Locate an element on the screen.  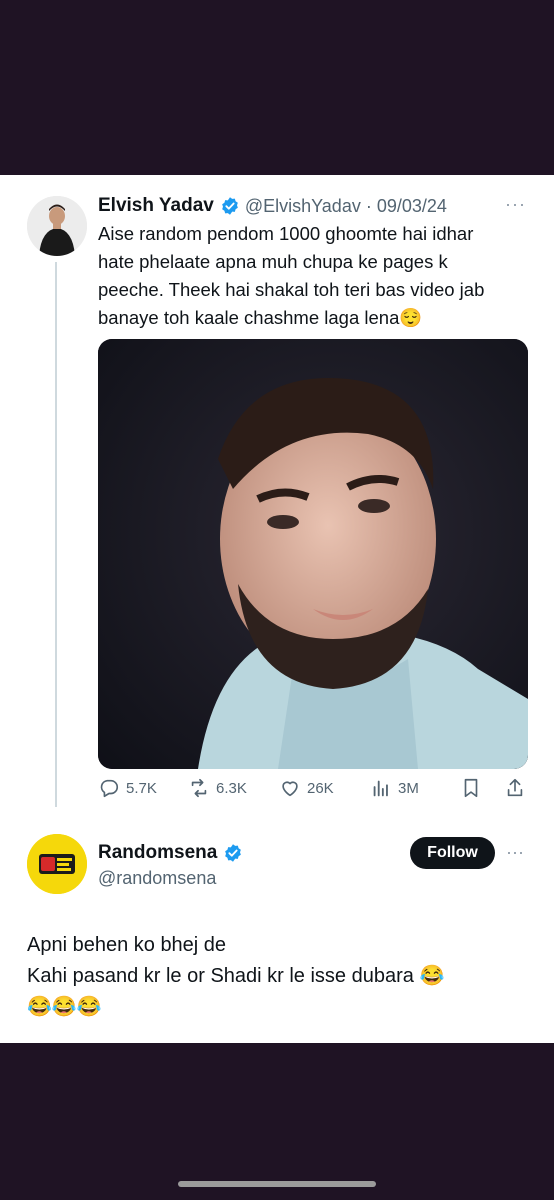
retweet-count: 6.3K is located at coordinates (231, 788).